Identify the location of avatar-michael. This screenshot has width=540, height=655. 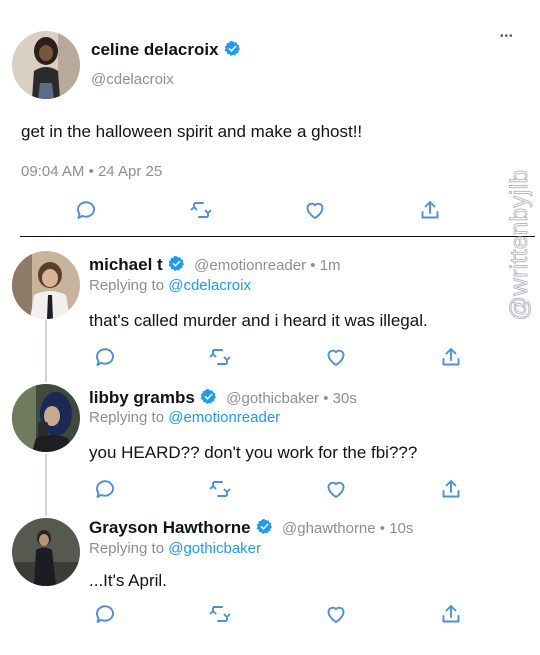
(46, 285).